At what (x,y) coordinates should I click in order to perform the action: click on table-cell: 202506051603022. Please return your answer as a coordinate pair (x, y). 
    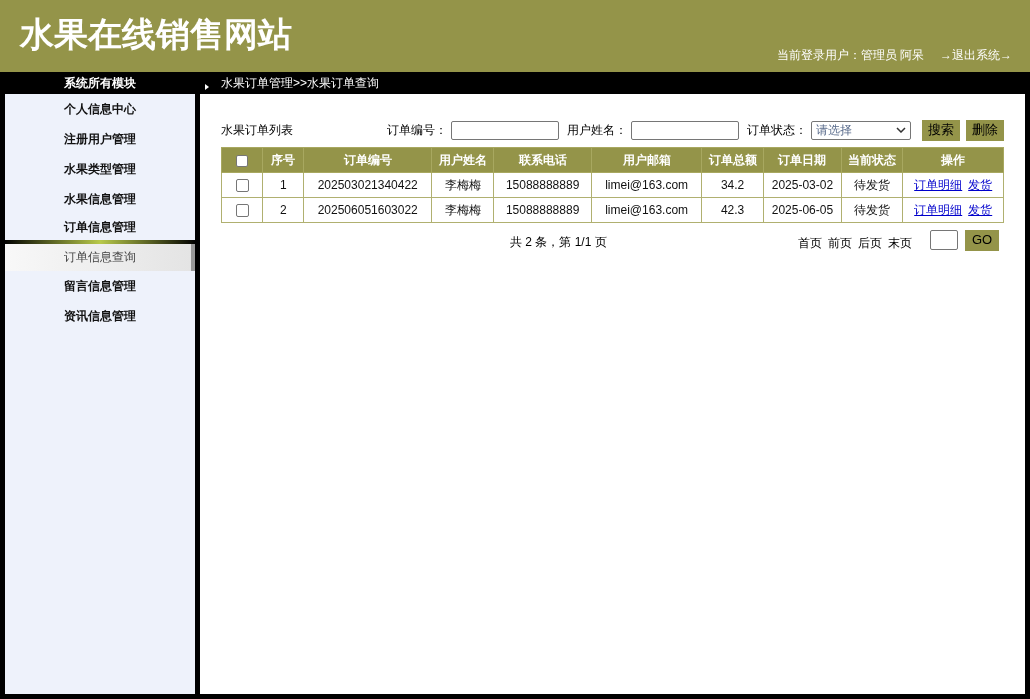
    Looking at the image, I should click on (367, 210).